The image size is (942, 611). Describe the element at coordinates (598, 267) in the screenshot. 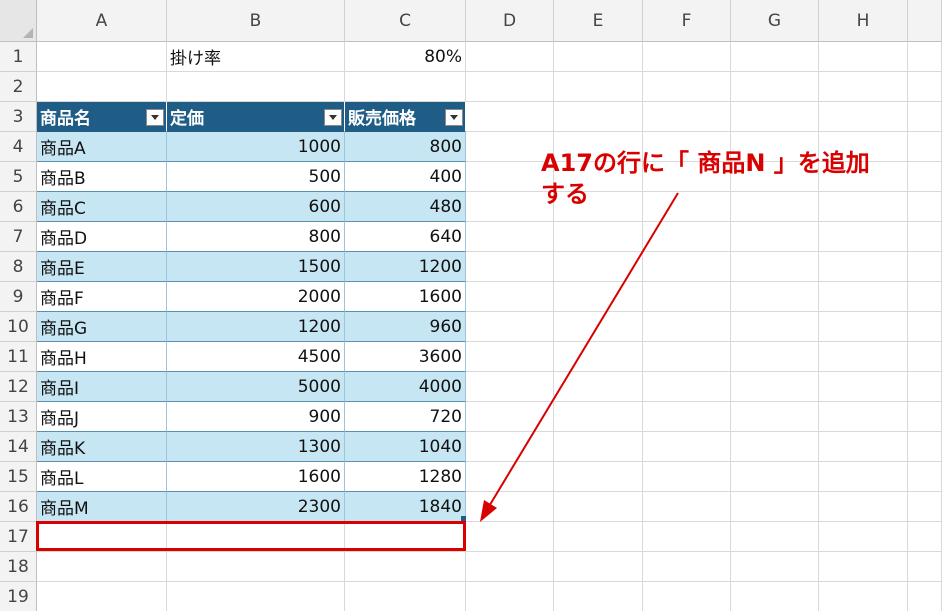

I see `cell-E8` at that location.